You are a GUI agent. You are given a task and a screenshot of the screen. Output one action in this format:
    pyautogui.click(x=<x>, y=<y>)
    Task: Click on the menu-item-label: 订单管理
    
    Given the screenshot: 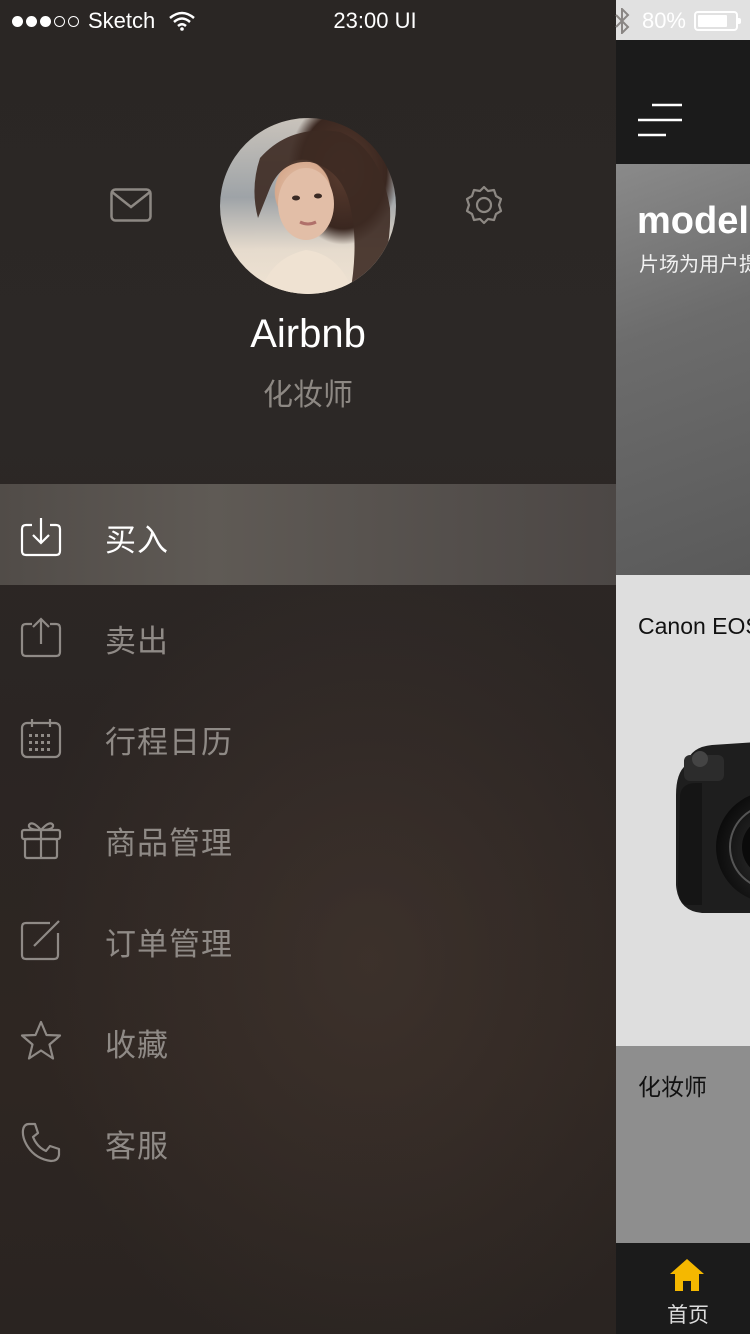 What is the action you would take?
    pyautogui.click(x=169, y=945)
    